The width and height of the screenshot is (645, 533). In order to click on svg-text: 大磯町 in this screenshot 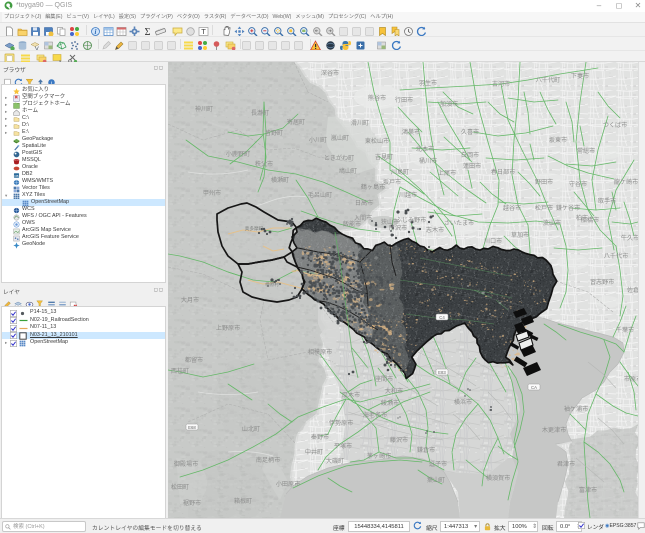, I will do `click(335, 461)`.